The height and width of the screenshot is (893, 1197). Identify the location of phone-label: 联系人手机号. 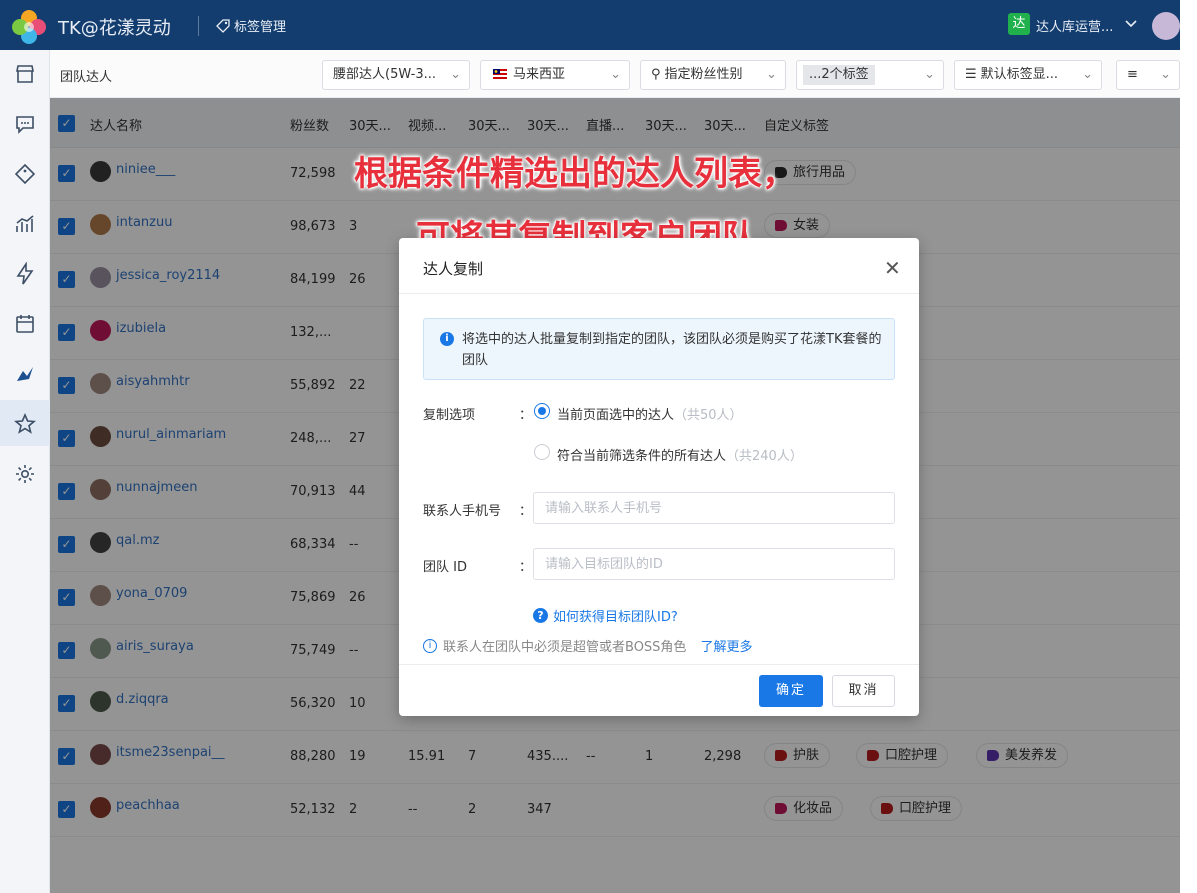
(462, 511).